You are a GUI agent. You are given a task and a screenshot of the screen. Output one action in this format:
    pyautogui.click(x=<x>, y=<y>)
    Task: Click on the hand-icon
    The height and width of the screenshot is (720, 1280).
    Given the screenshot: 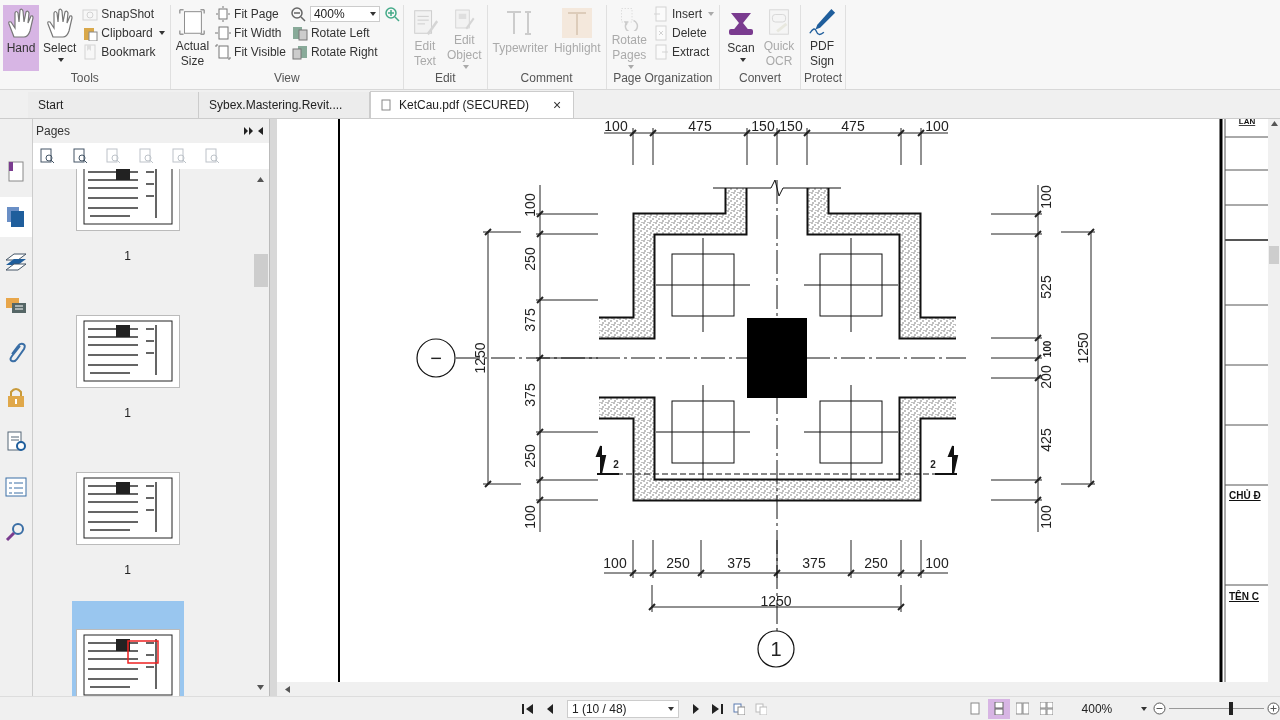 What is the action you would take?
    pyautogui.click(x=21, y=23)
    